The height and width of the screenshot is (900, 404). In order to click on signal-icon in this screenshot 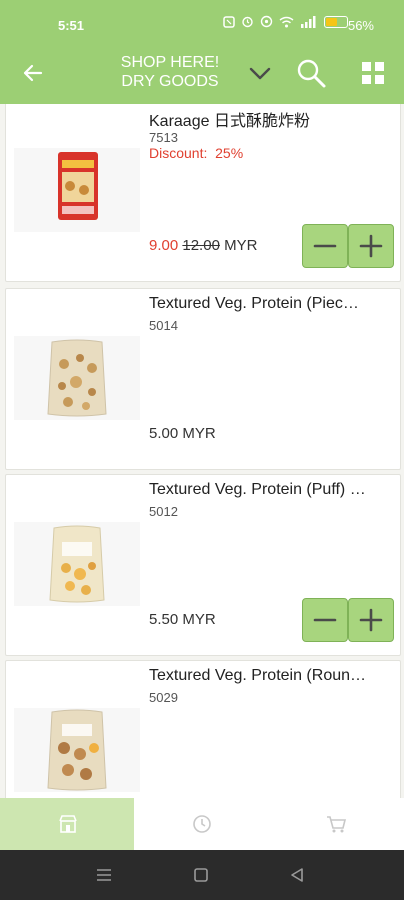, I will do `click(308, 21)`.